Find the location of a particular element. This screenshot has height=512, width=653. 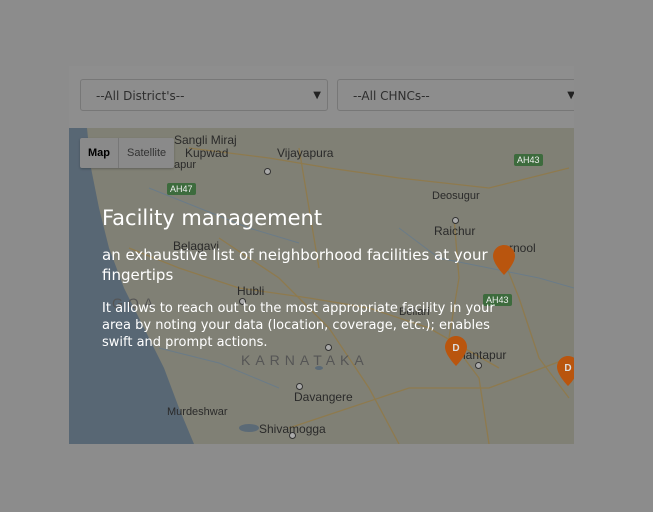

place-label: Murdeshwar is located at coordinates (197, 412).